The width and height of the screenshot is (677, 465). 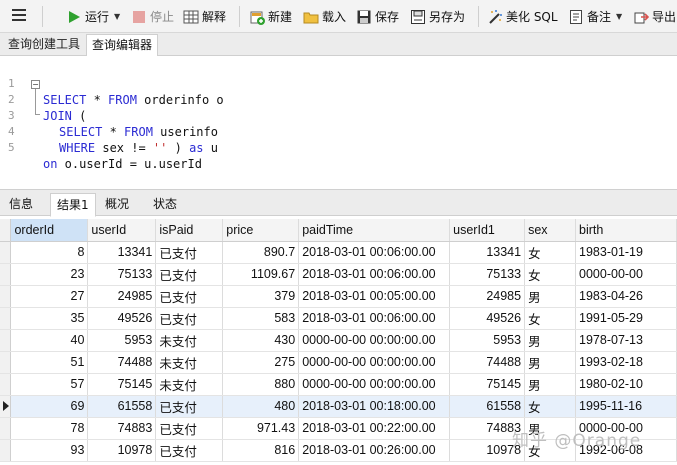 What do you see at coordinates (487, 318) in the screenshot?
I see `cell-userid1: 49526` at bounding box center [487, 318].